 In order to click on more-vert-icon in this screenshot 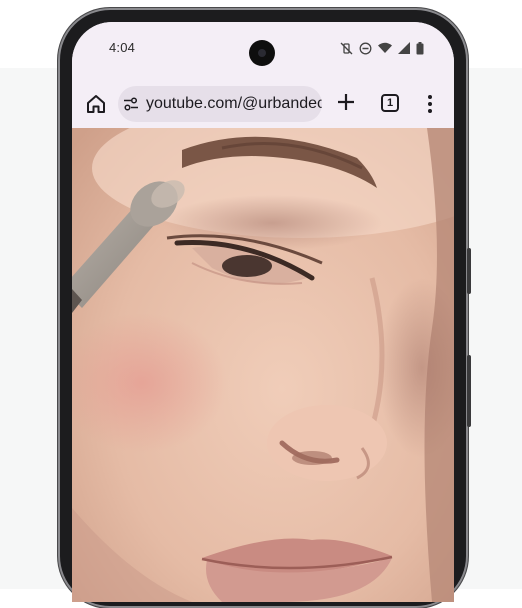, I will do `click(430, 104)`.